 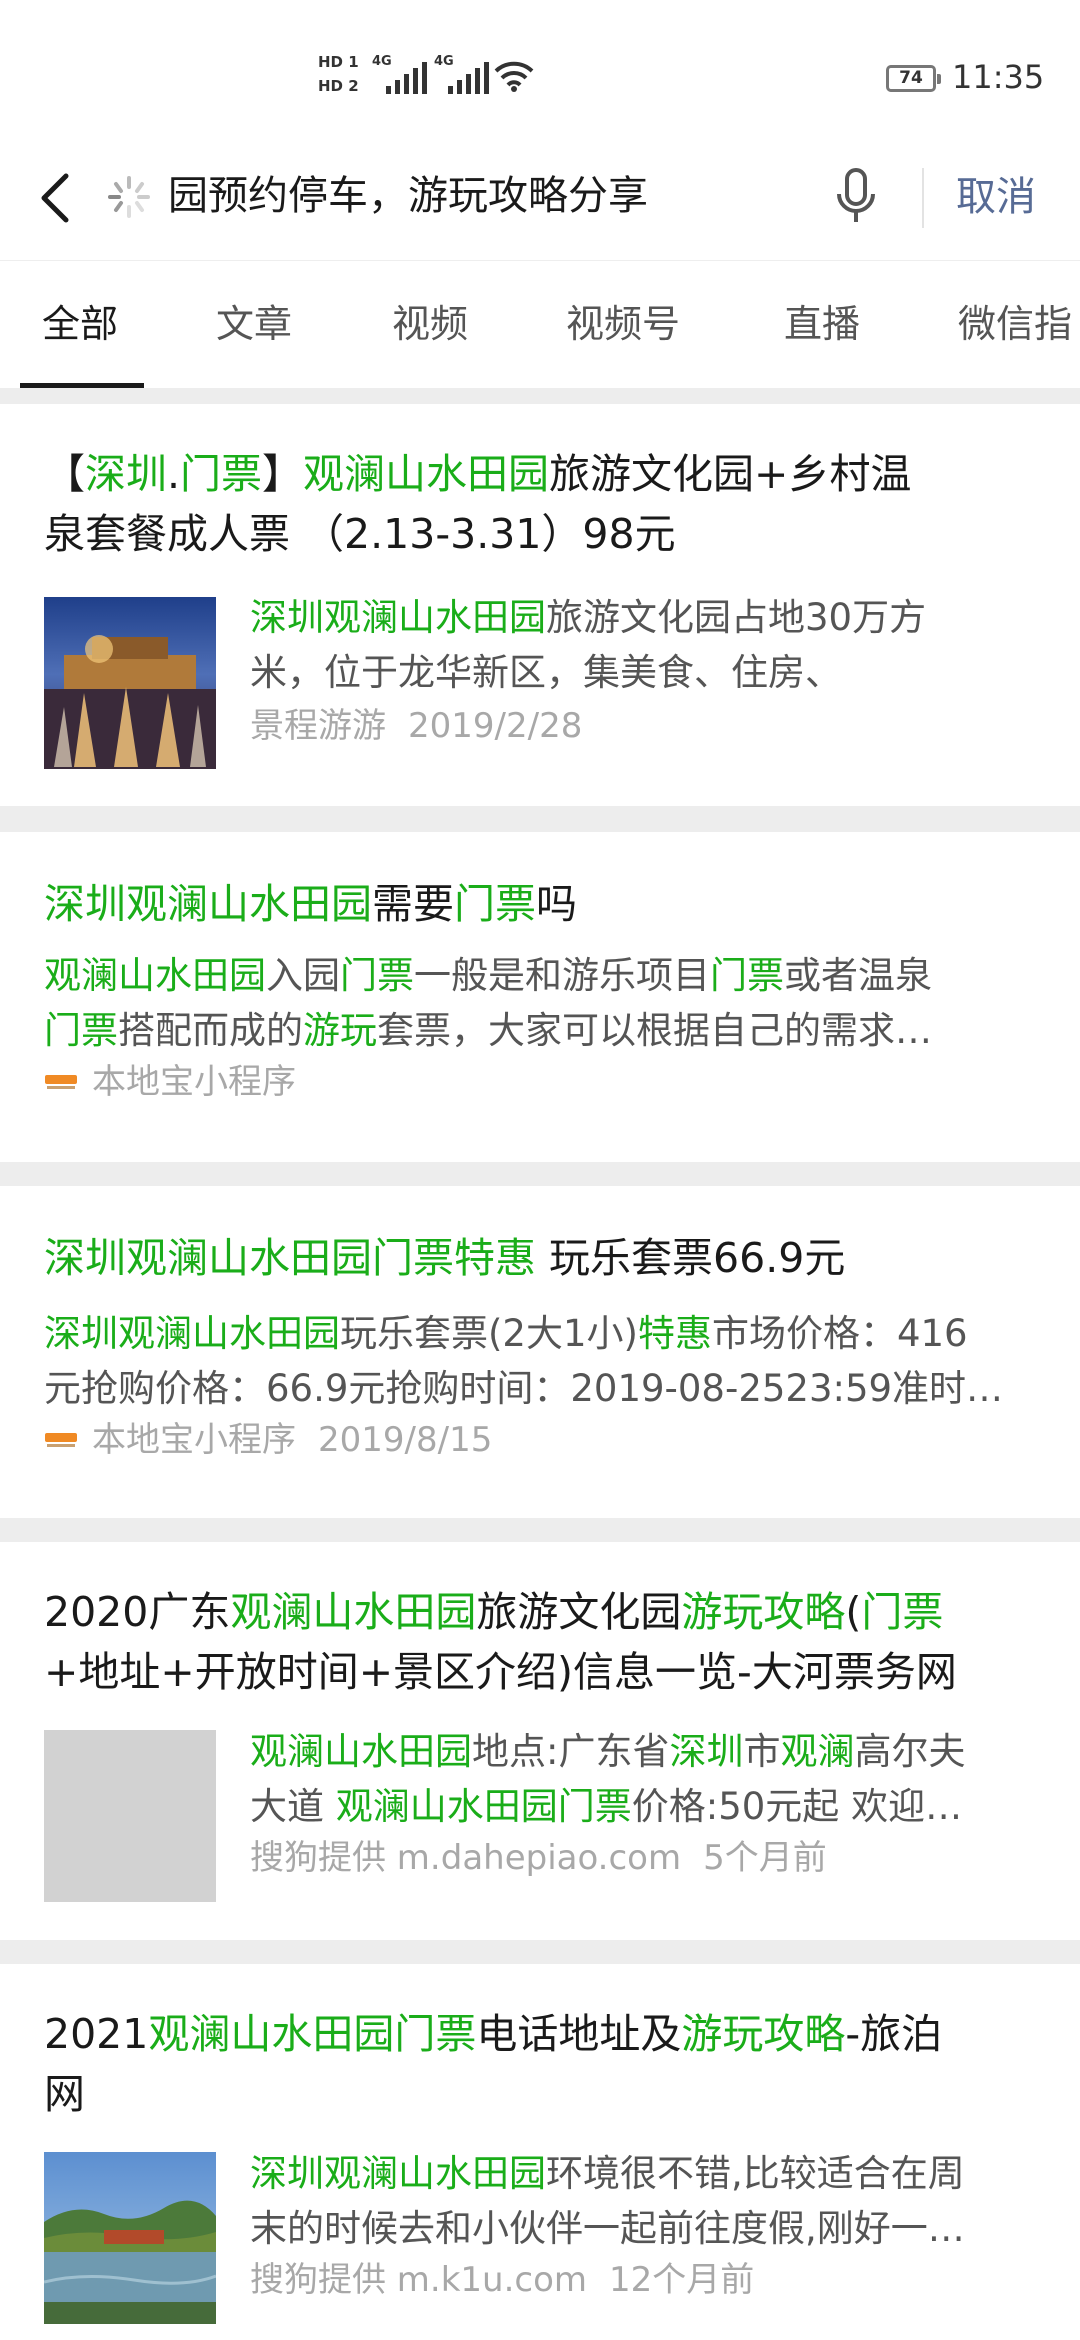 I want to click on battery-icon: 74, so click(x=913, y=78).